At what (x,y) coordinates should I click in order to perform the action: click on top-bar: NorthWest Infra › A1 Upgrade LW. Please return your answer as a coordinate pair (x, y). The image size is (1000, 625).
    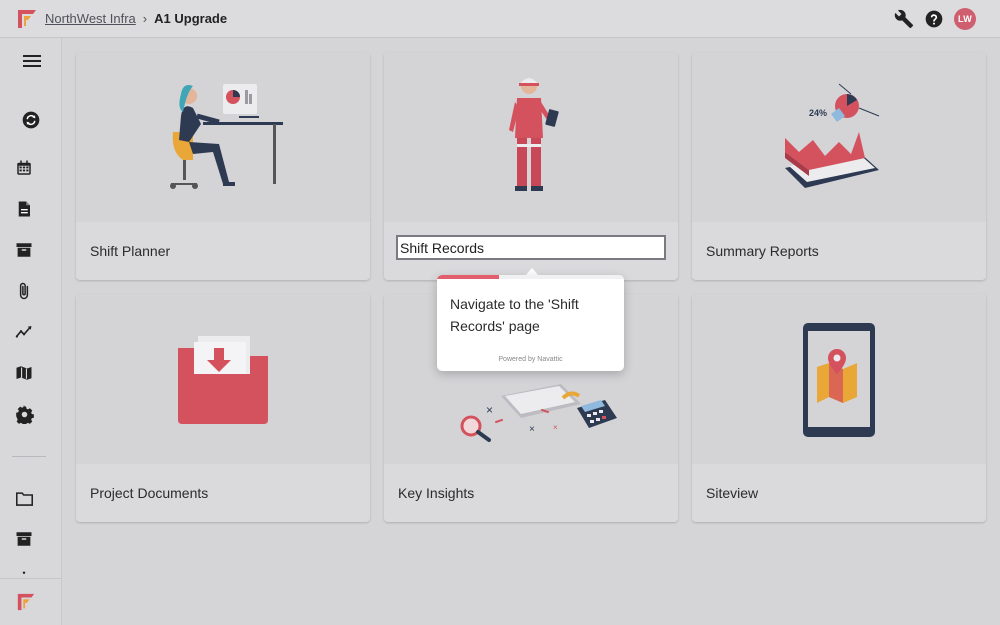
    Looking at the image, I should click on (500, 19).